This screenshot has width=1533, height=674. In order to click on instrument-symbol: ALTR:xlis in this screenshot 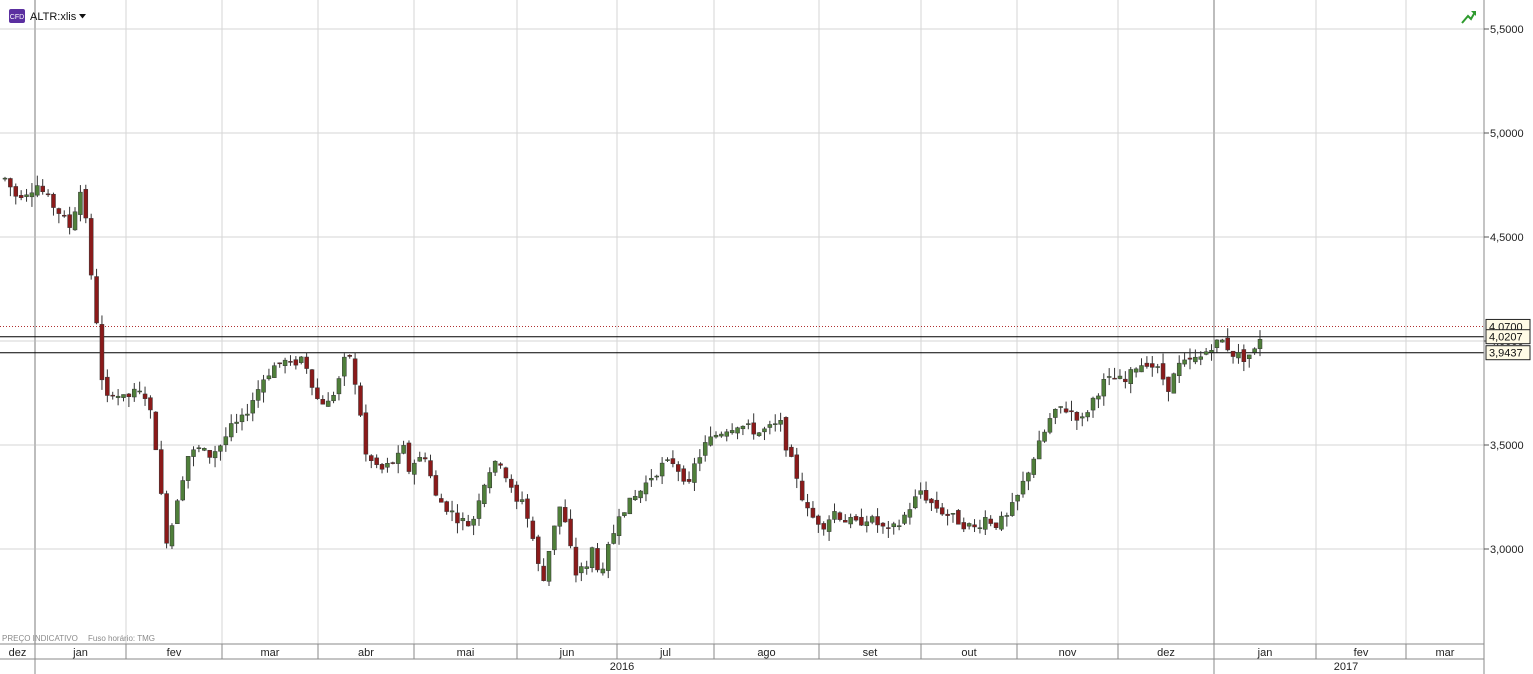, I will do `click(53, 17)`.